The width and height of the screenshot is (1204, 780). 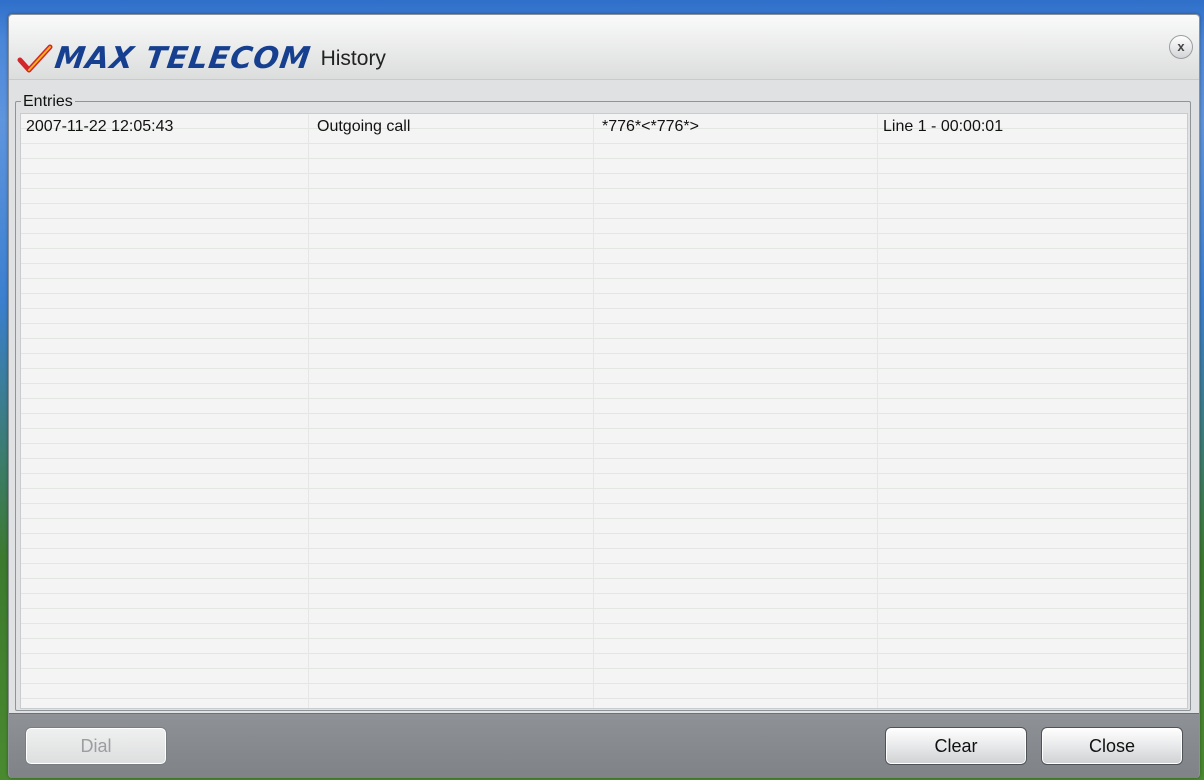 What do you see at coordinates (956, 746) in the screenshot?
I see `clear-button: Clear` at bounding box center [956, 746].